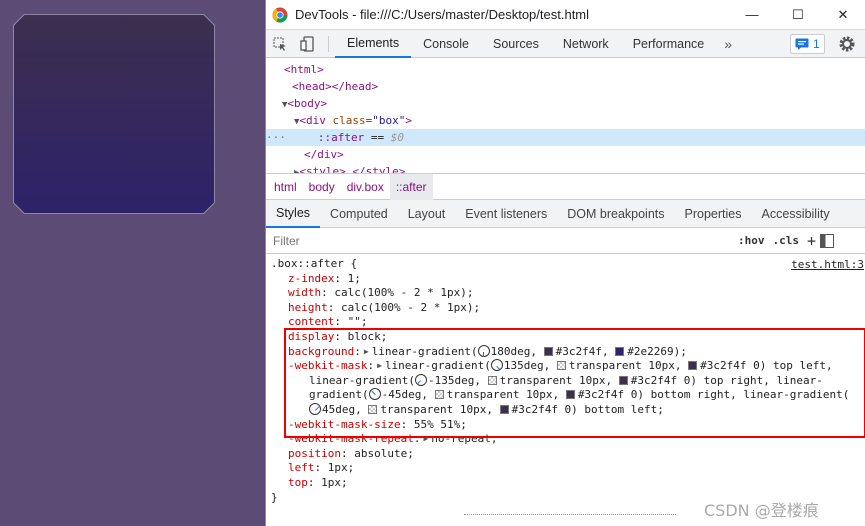 The width and height of the screenshot is (865, 526). Describe the element at coordinates (328, 43) in the screenshot. I see `toolbar-divider` at that location.